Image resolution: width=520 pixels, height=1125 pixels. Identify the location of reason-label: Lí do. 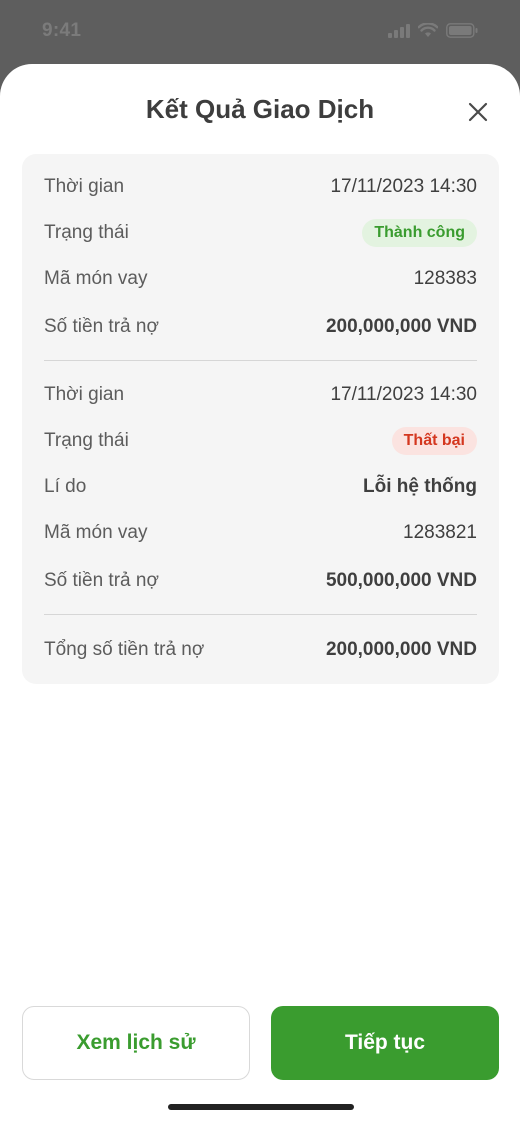
(65, 486).